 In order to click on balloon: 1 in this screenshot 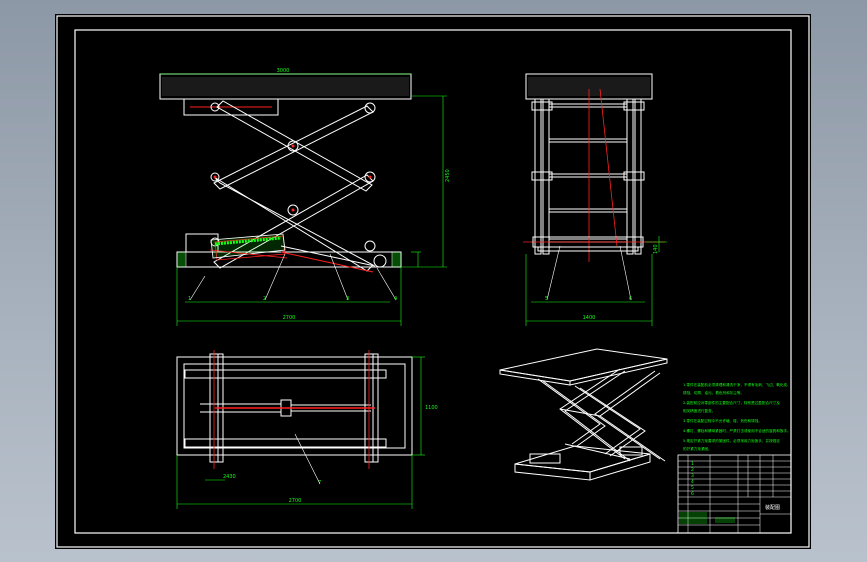, I will do `click(189, 299)`.